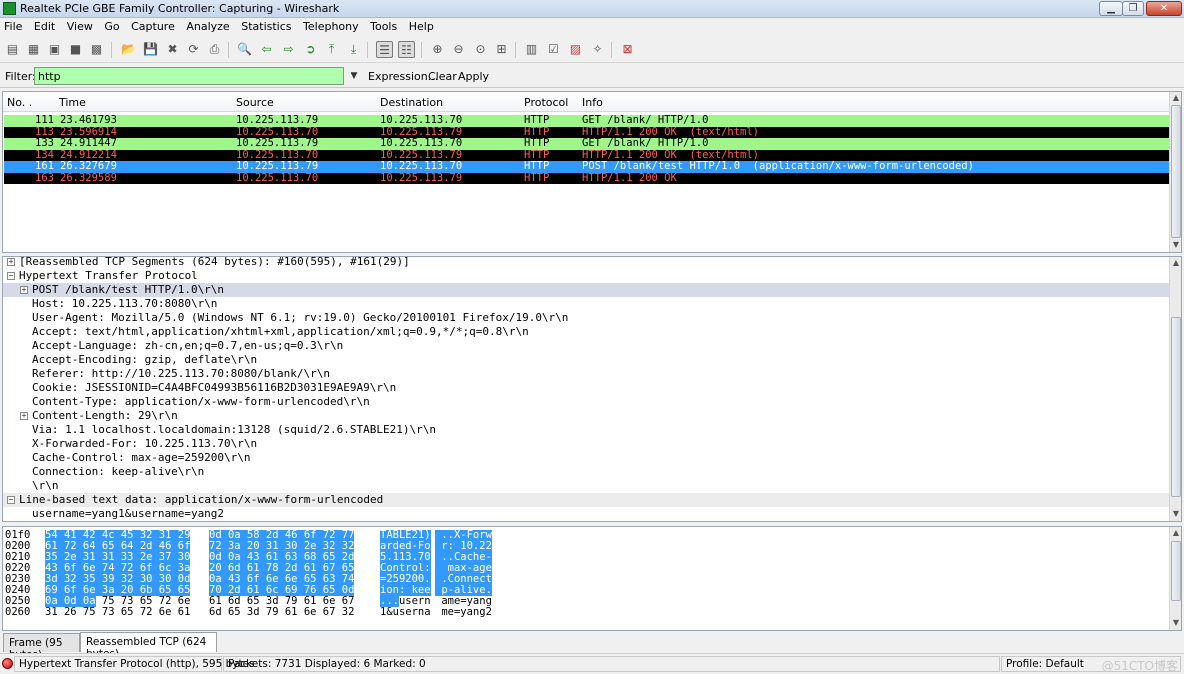 The image size is (1184, 674). I want to click on hex-a1: 1&userna, so click(405, 612).